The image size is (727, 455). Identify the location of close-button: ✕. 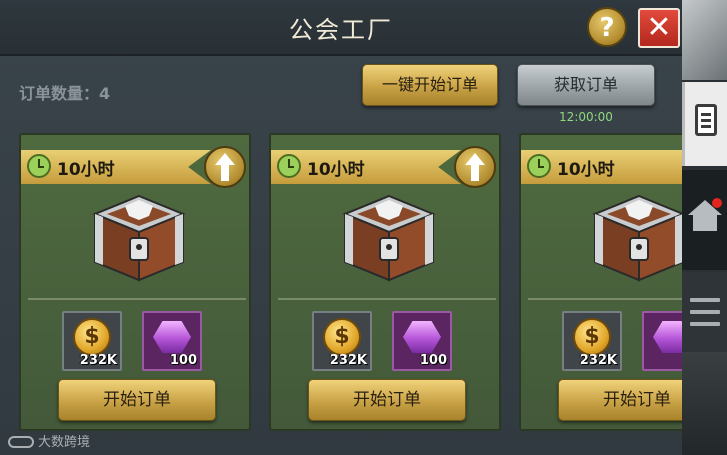
(659, 28).